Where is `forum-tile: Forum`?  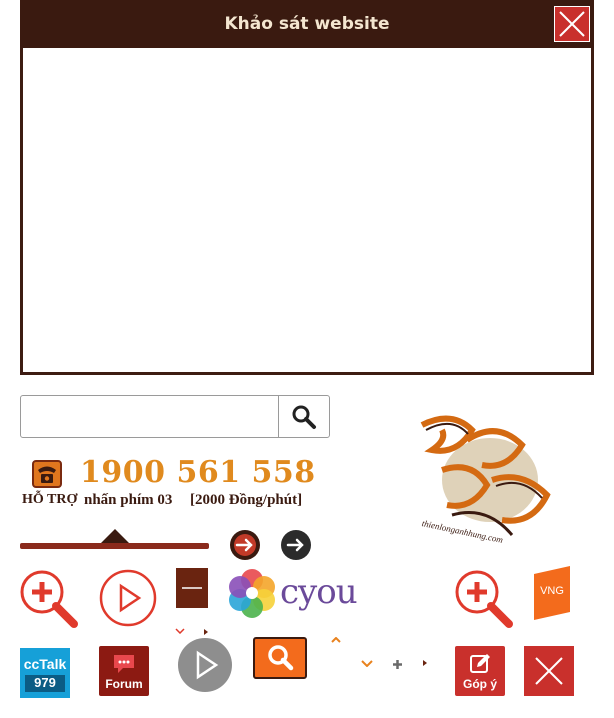
forum-tile: Forum is located at coordinates (124, 671).